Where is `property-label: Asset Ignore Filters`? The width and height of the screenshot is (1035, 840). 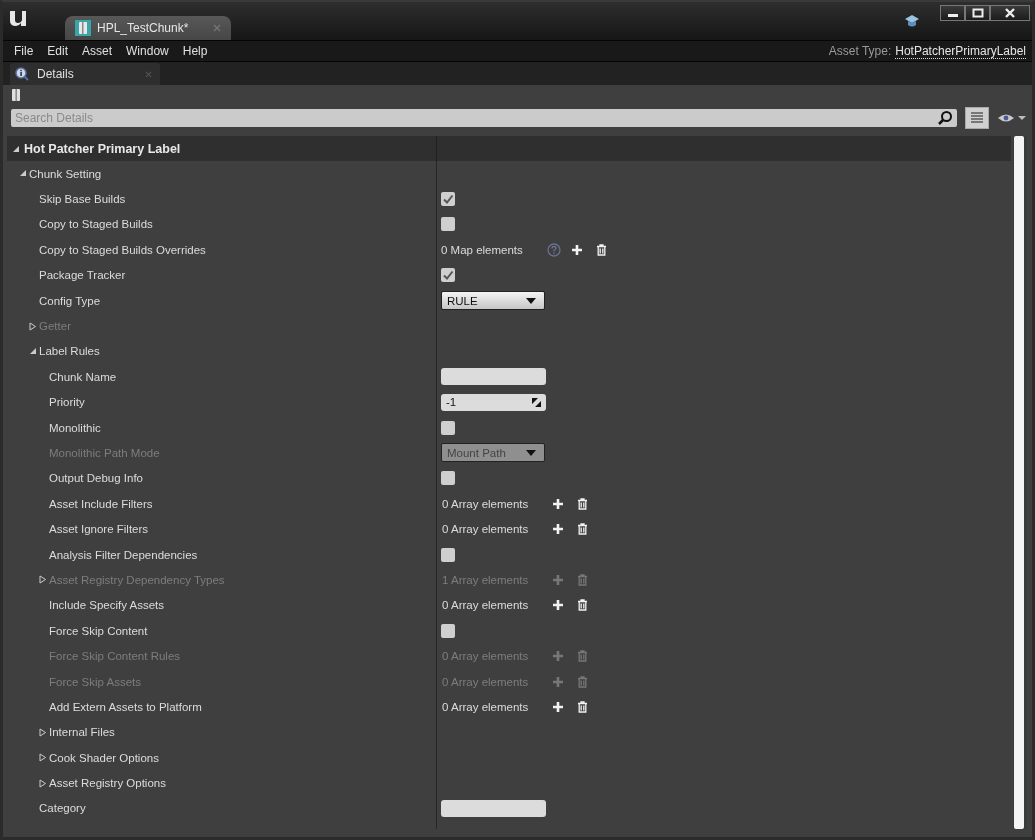 property-label: Asset Ignore Filters is located at coordinates (99, 529).